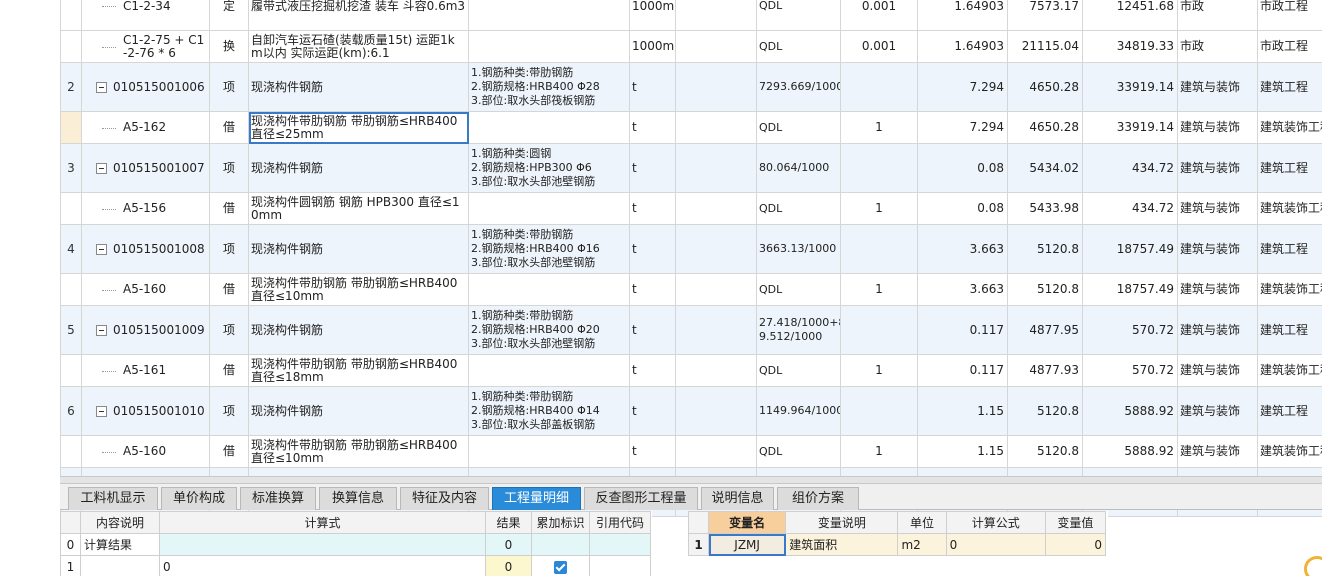  What do you see at coordinates (798, 168) in the screenshot?
I see `qty-expr-cell: 80.064/1000` at bounding box center [798, 168].